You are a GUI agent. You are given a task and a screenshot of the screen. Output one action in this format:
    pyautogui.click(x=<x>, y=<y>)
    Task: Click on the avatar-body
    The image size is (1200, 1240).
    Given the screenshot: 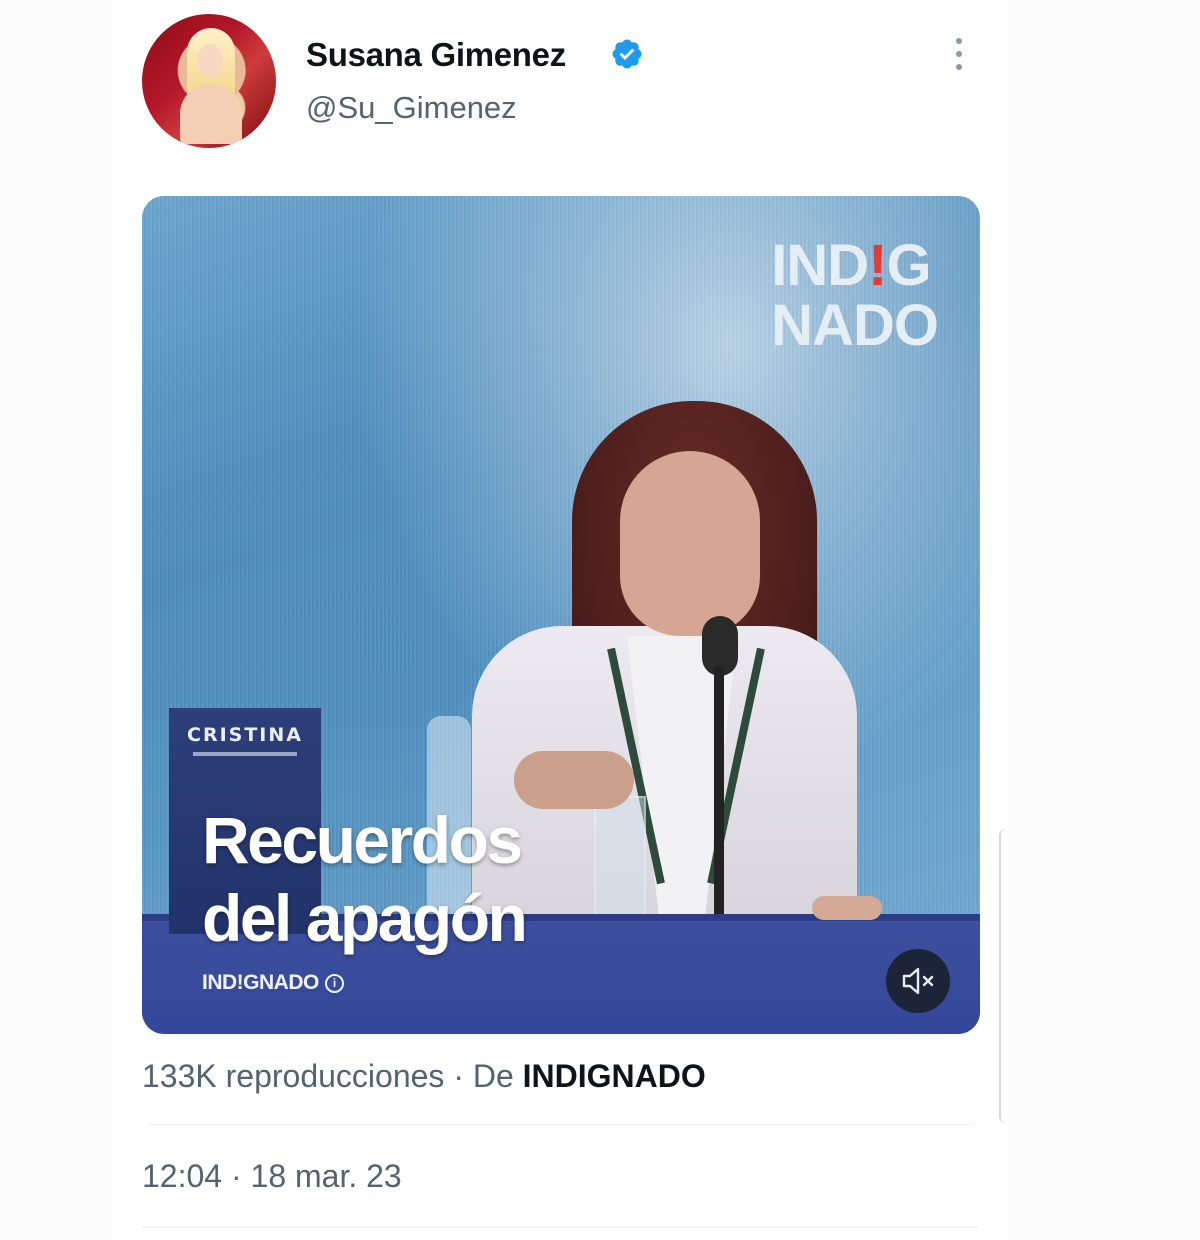 What is the action you would take?
    pyautogui.click(x=211, y=114)
    